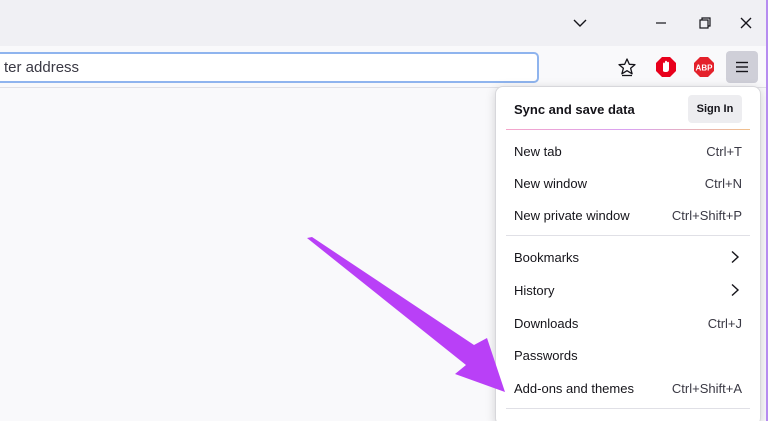 This screenshot has height=421, width=768. I want to click on menu-item-add-ons-and-themes: Add-ons and themes Ctrl+Shift+A, so click(628, 388).